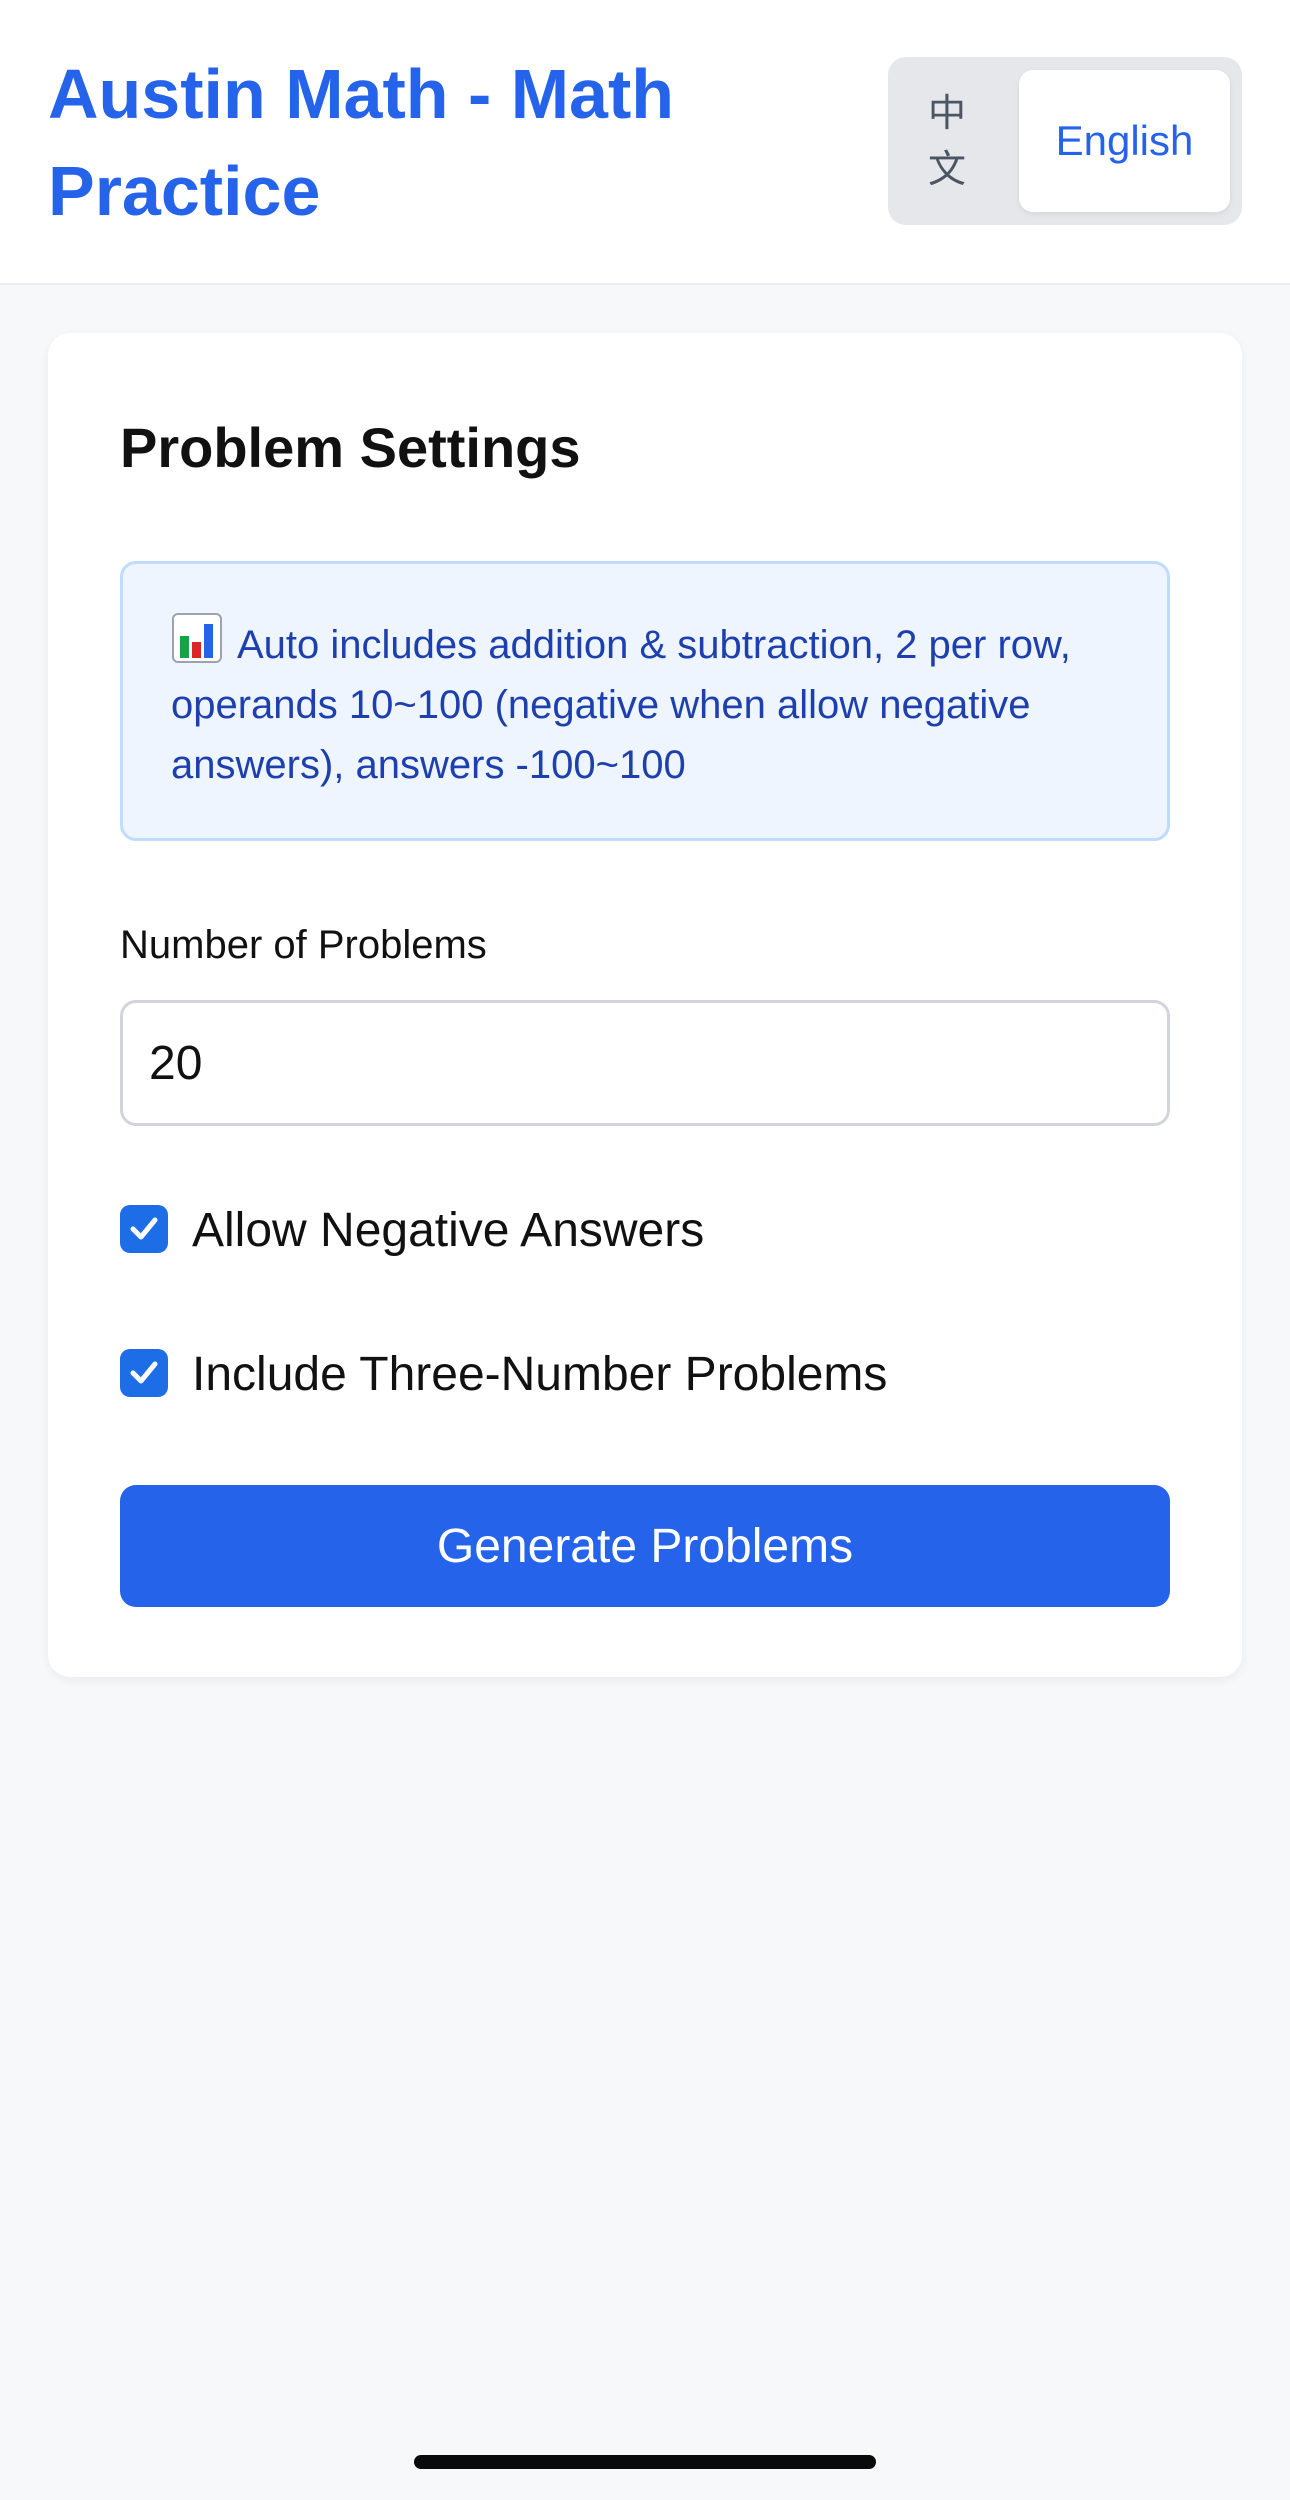 Image resolution: width=1290 pixels, height=2500 pixels. I want to click on problem-count-input, so click(645, 1063).